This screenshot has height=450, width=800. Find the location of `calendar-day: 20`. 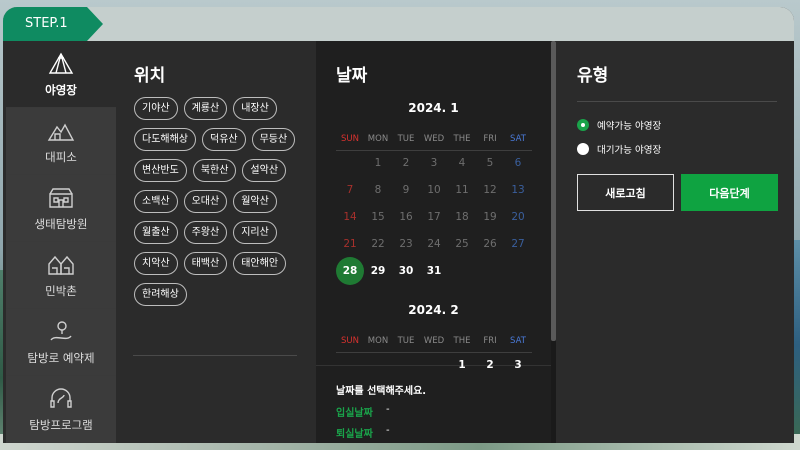

calendar-day: 20 is located at coordinates (518, 217).